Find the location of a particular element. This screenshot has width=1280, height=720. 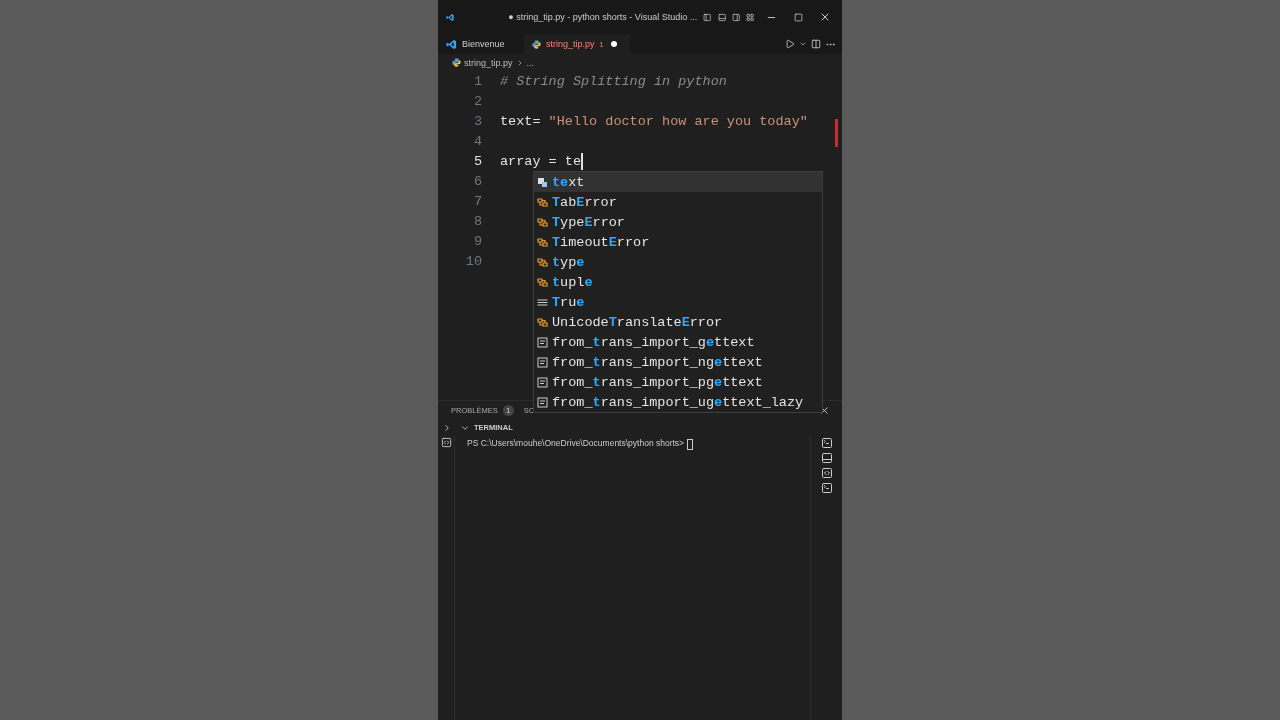

line-number: 10 is located at coordinates (473, 261).